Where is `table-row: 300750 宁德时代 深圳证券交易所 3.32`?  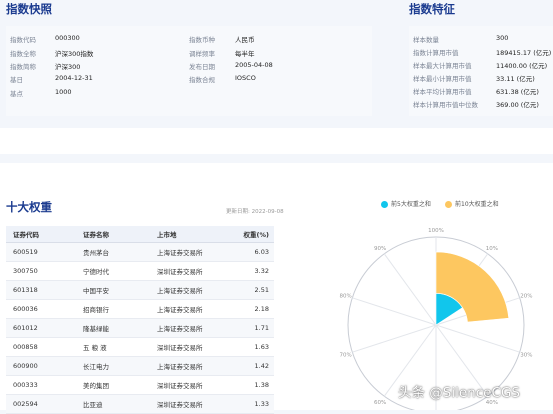
table-row: 300750 宁德时代 深圳证券交易所 3.32 is located at coordinates (140, 271).